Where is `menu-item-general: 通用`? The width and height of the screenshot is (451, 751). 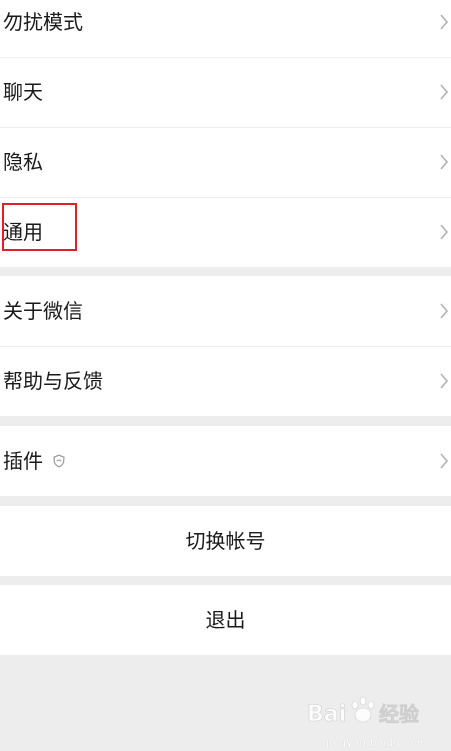 menu-item-general: 通用 is located at coordinates (225, 232).